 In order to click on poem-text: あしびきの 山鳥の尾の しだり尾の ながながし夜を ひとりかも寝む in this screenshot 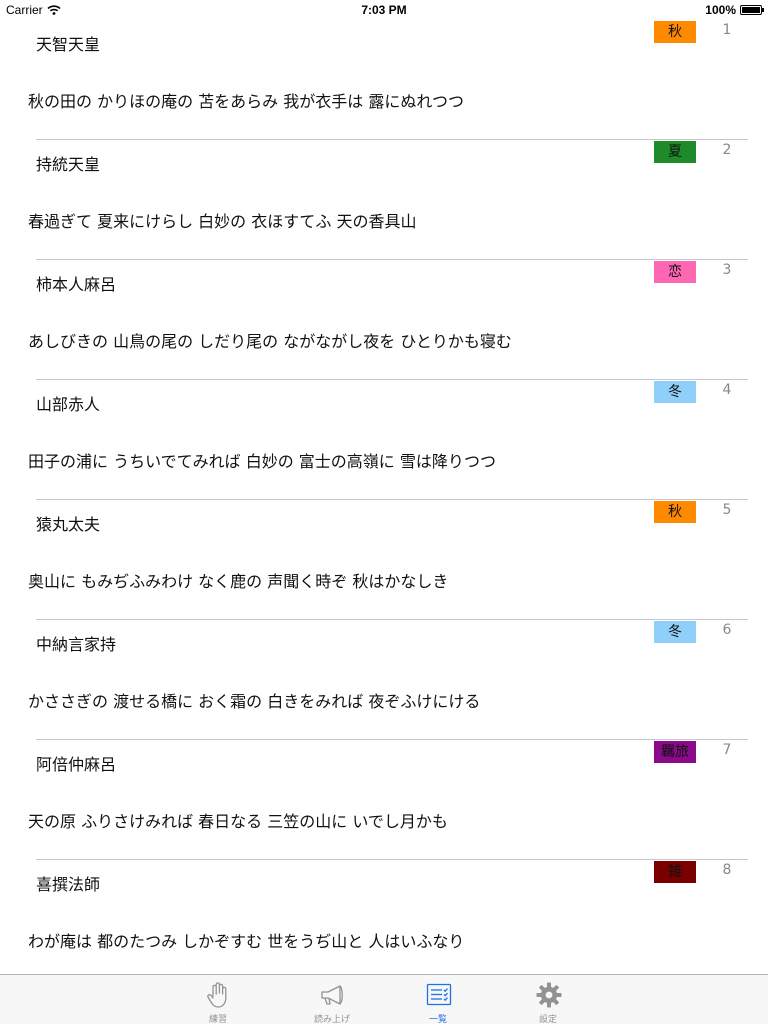, I will do `click(270, 341)`.